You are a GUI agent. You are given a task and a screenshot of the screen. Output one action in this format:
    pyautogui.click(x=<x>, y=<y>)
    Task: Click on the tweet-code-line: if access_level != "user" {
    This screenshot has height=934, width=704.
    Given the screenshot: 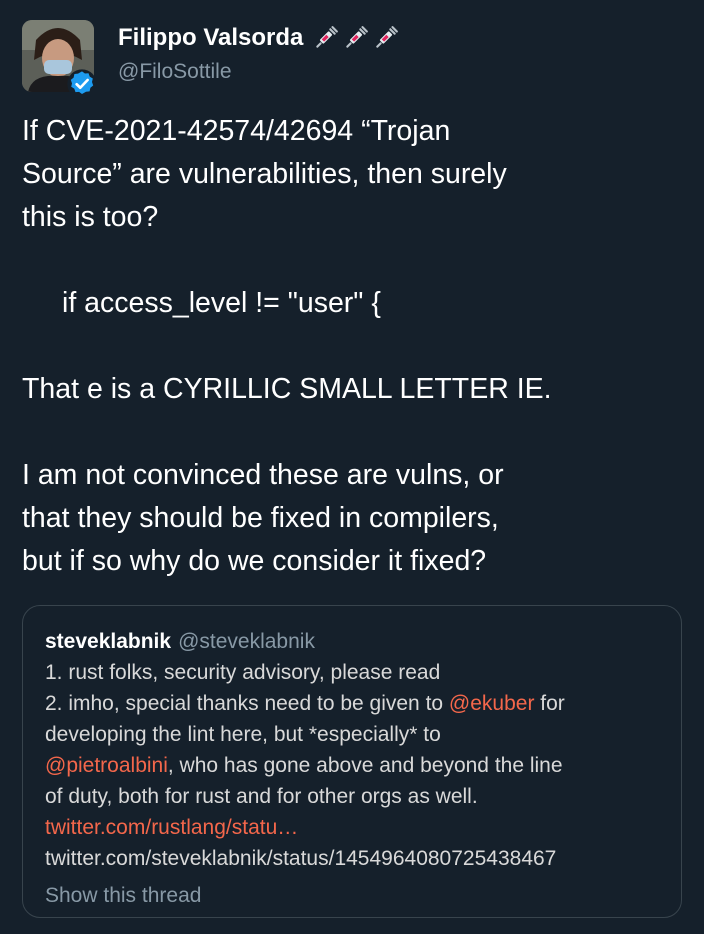 What is the action you would take?
    pyautogui.click(x=221, y=303)
    